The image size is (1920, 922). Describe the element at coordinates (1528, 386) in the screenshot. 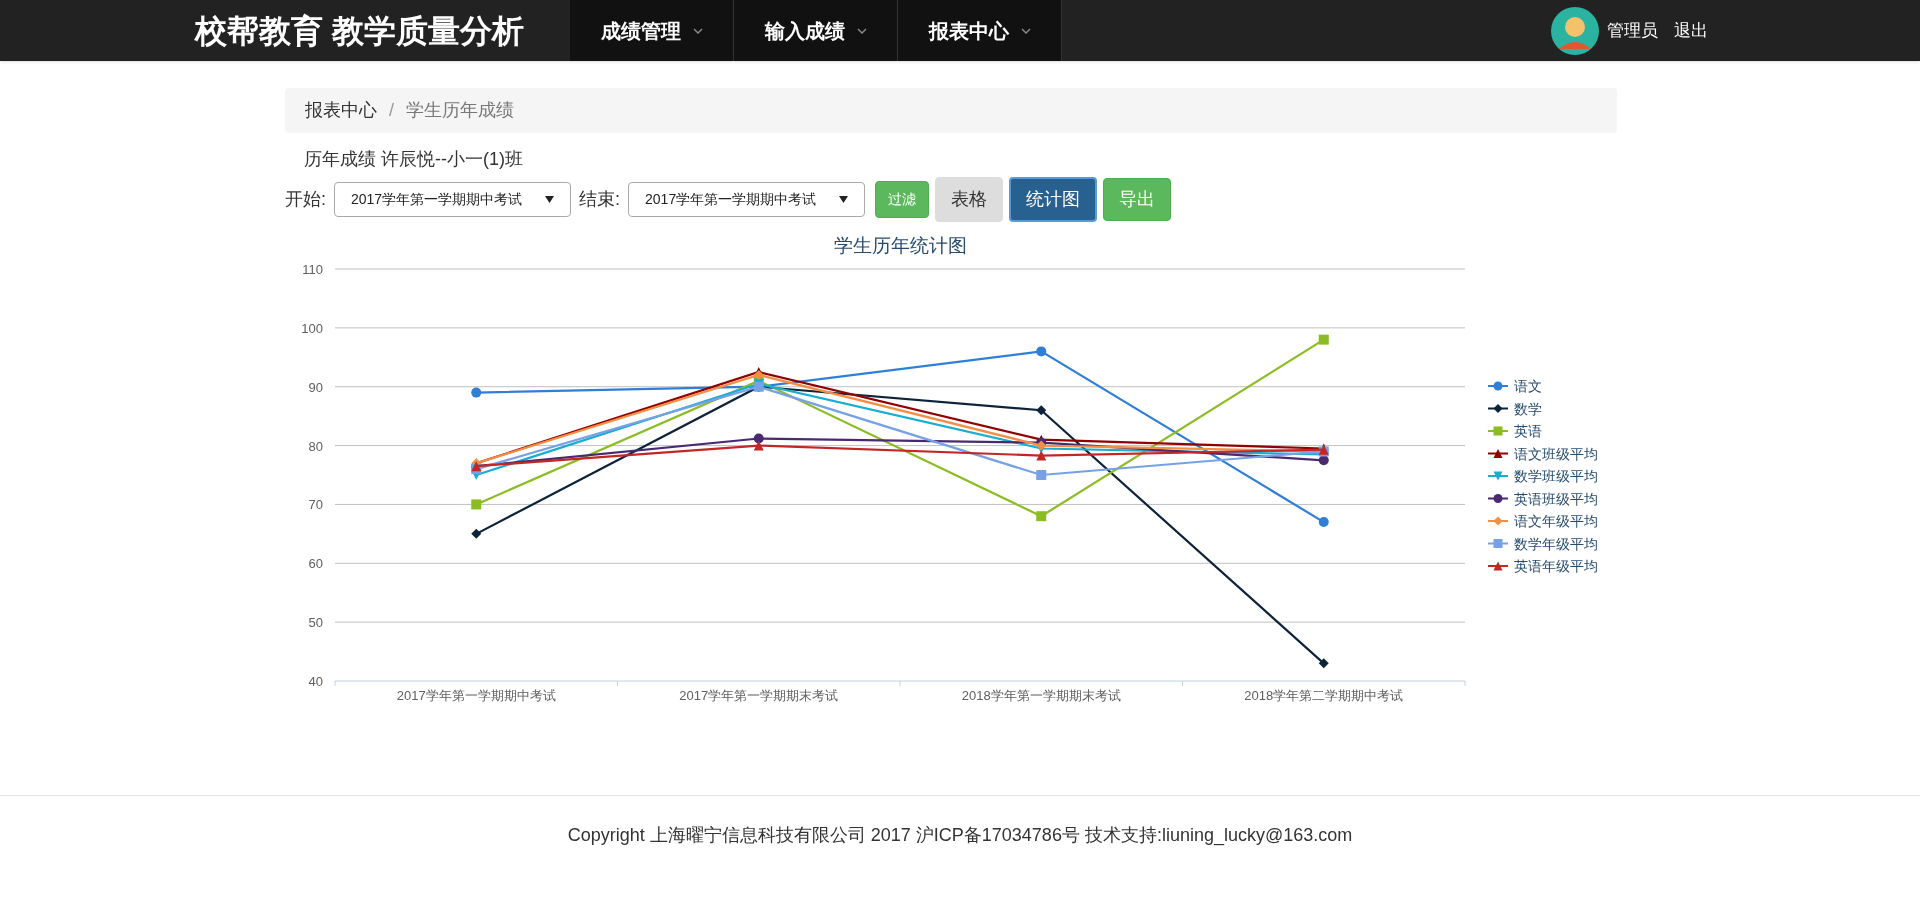

I see `legend-label: 语文` at that location.